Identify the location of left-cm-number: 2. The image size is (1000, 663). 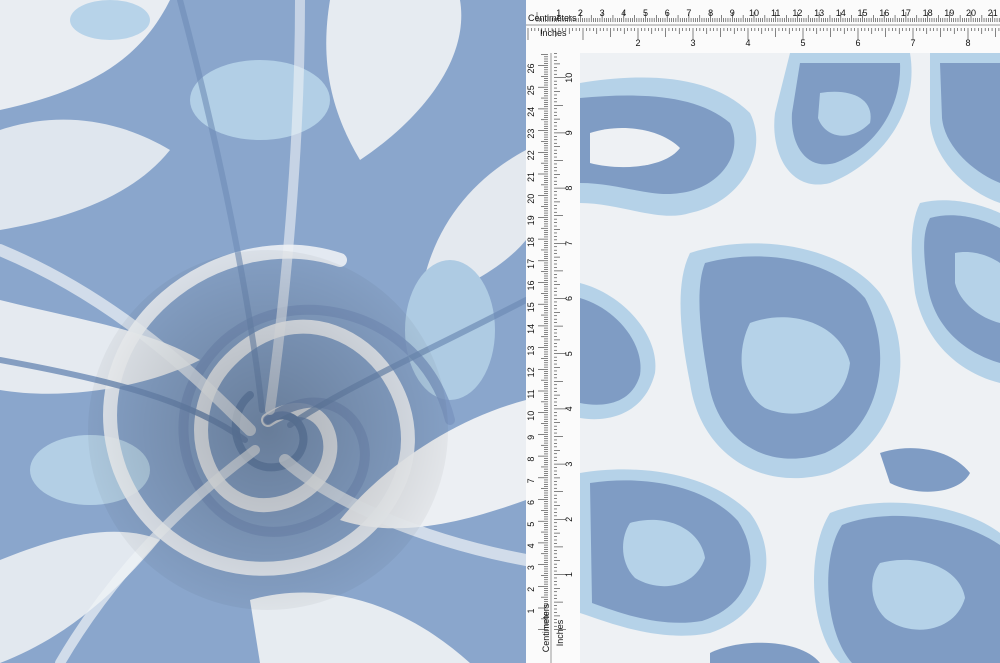
(531, 589).